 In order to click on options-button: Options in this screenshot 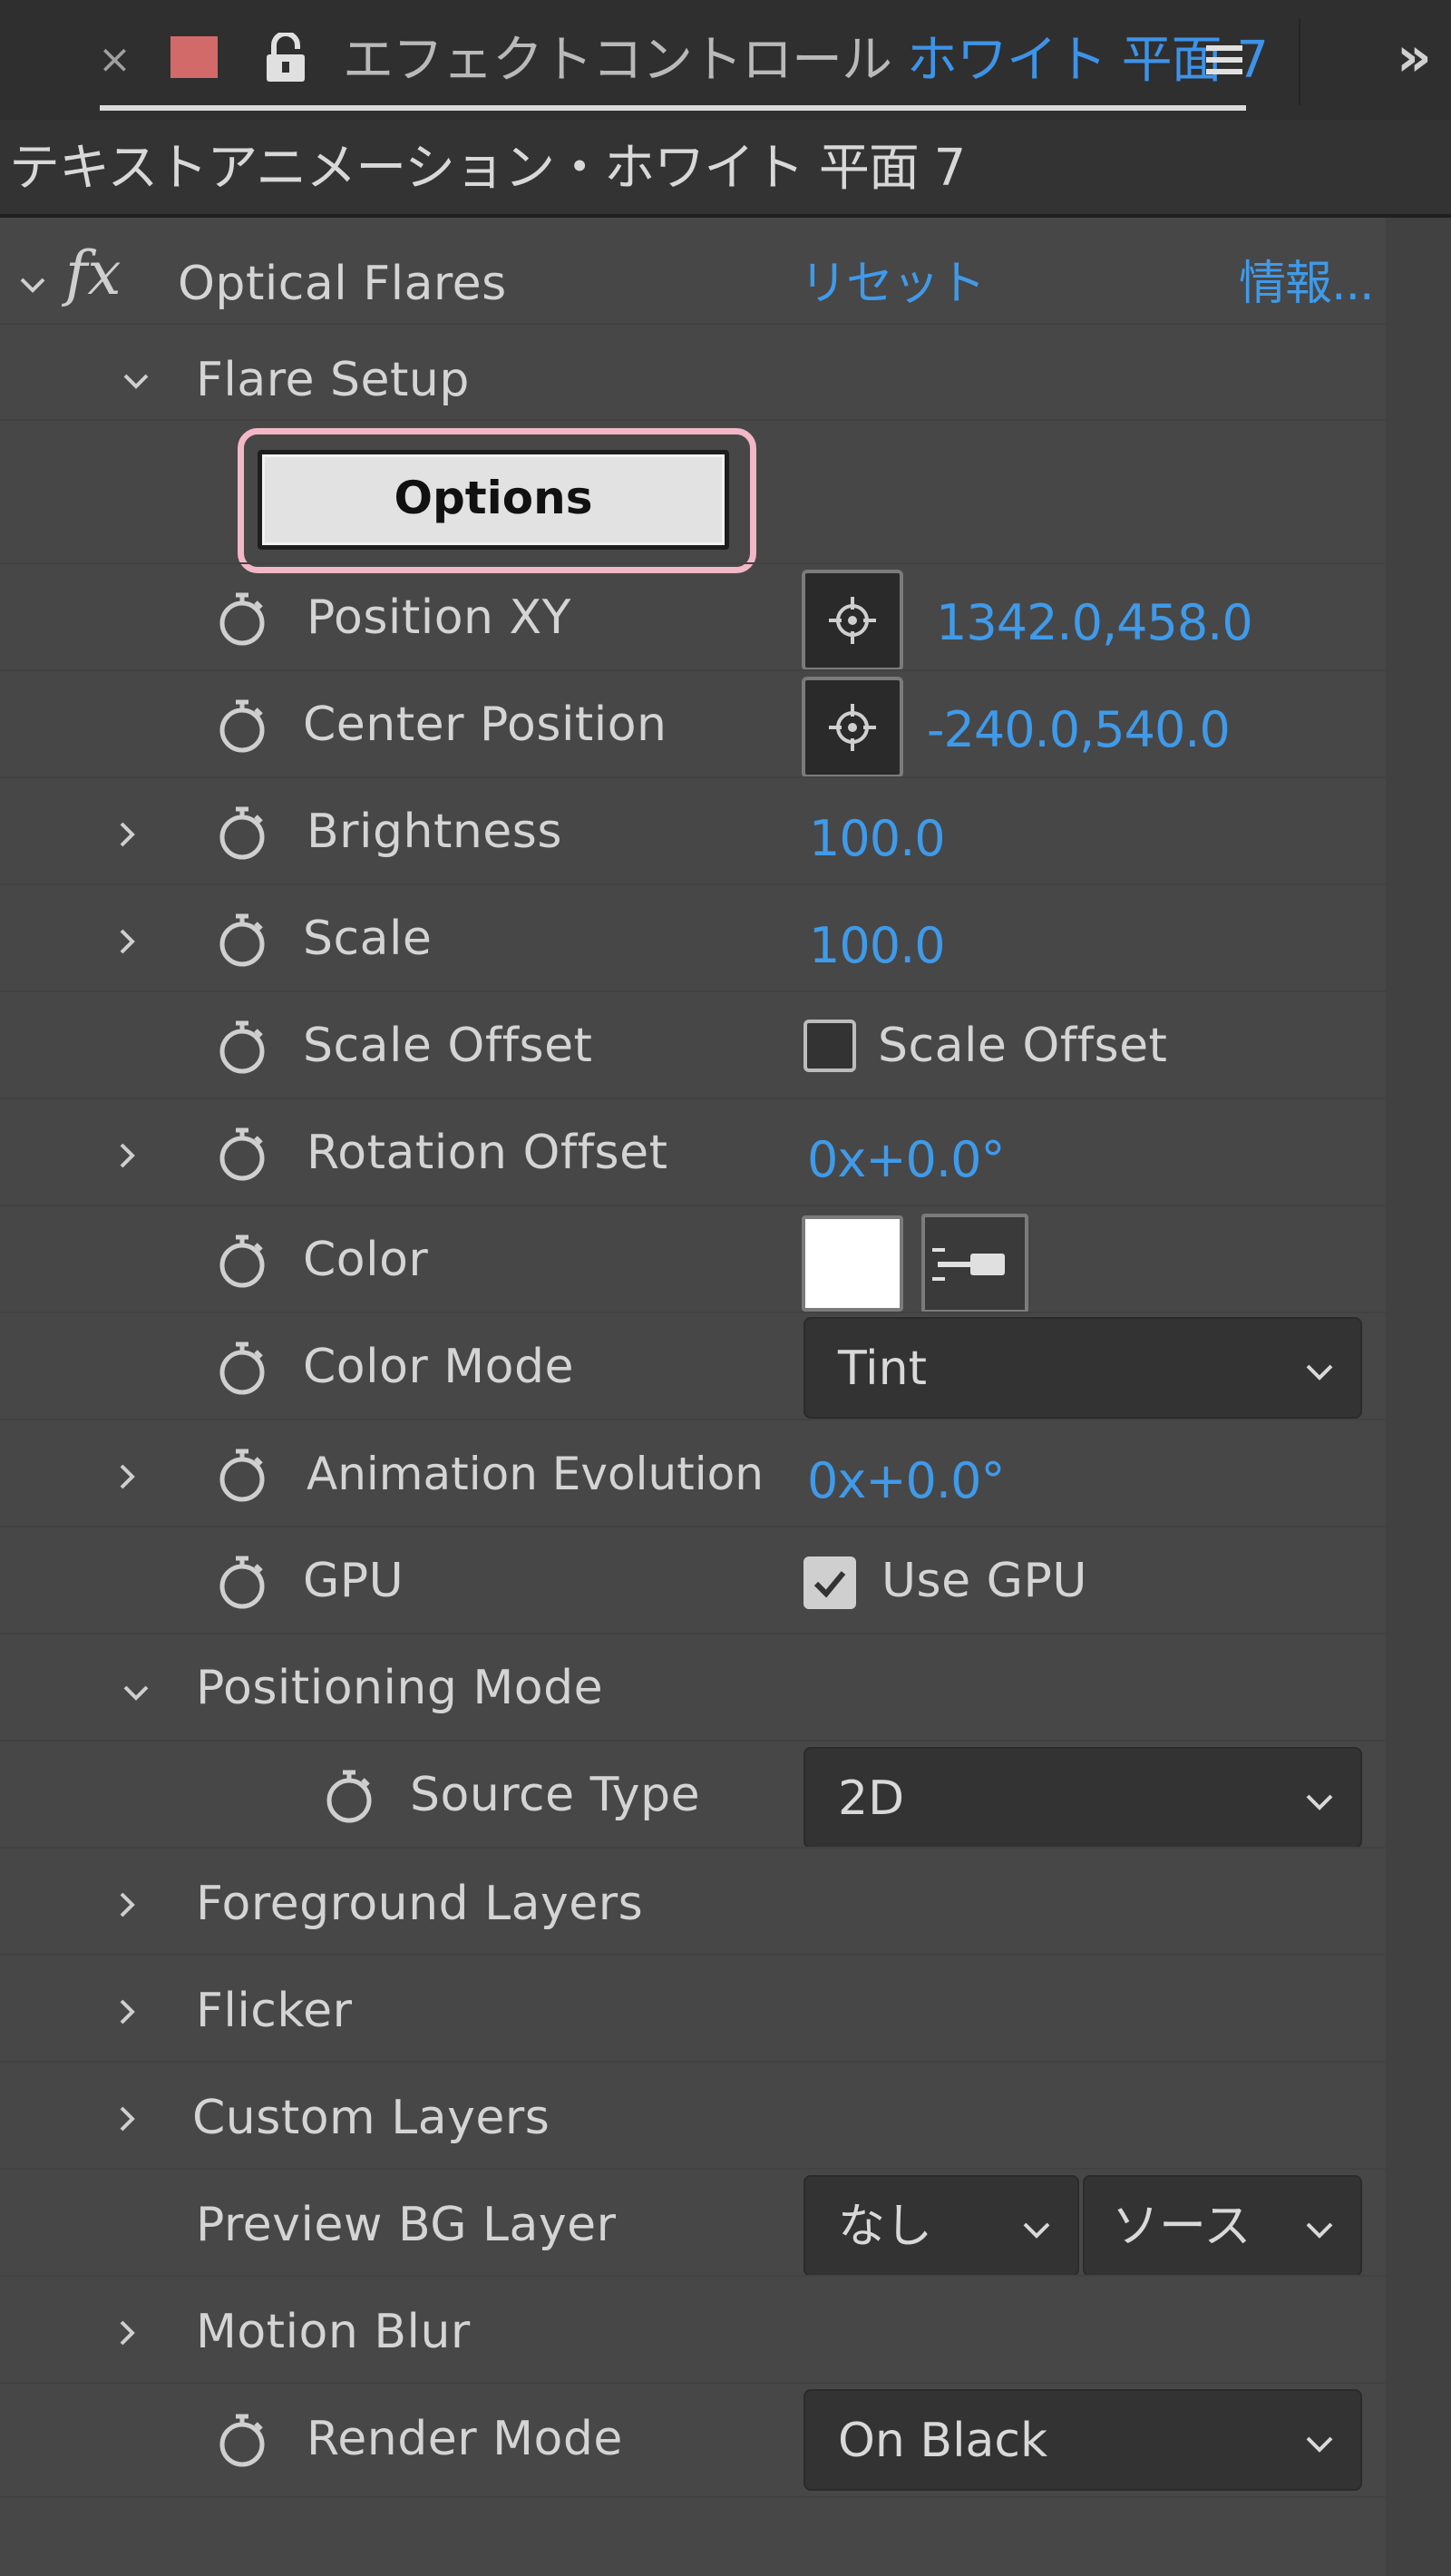, I will do `click(494, 500)`.